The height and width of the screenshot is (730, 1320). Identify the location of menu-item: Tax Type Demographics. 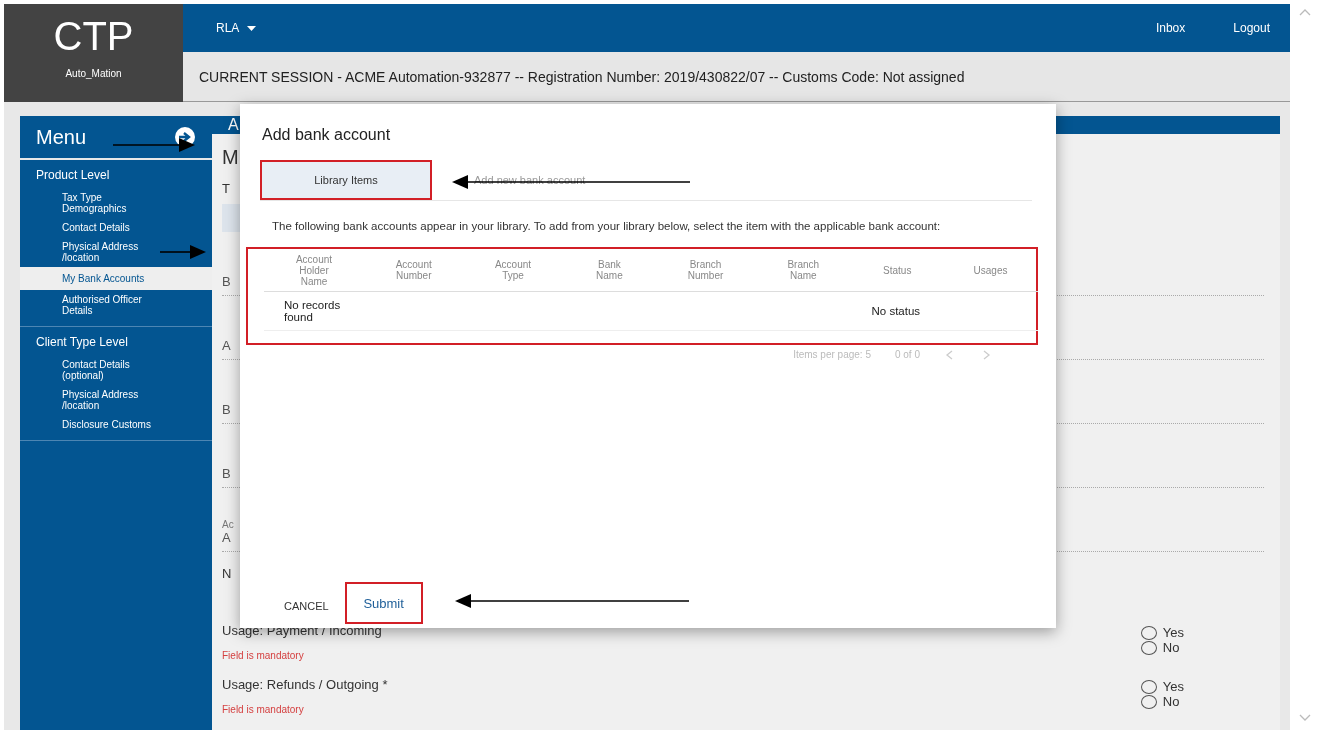
(110, 203).